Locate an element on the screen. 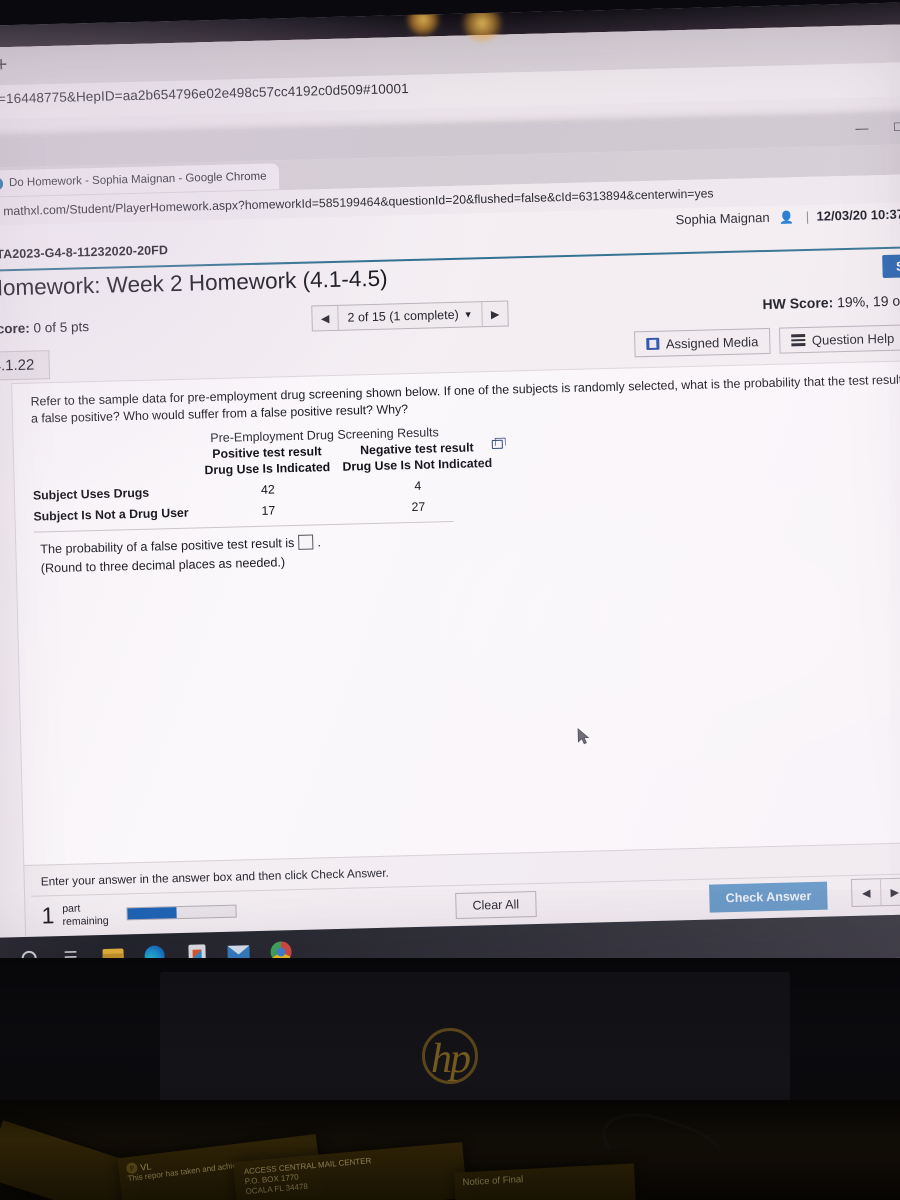 This screenshot has height=1200, width=900. chevron-down-icon: ▼ is located at coordinates (468, 314).